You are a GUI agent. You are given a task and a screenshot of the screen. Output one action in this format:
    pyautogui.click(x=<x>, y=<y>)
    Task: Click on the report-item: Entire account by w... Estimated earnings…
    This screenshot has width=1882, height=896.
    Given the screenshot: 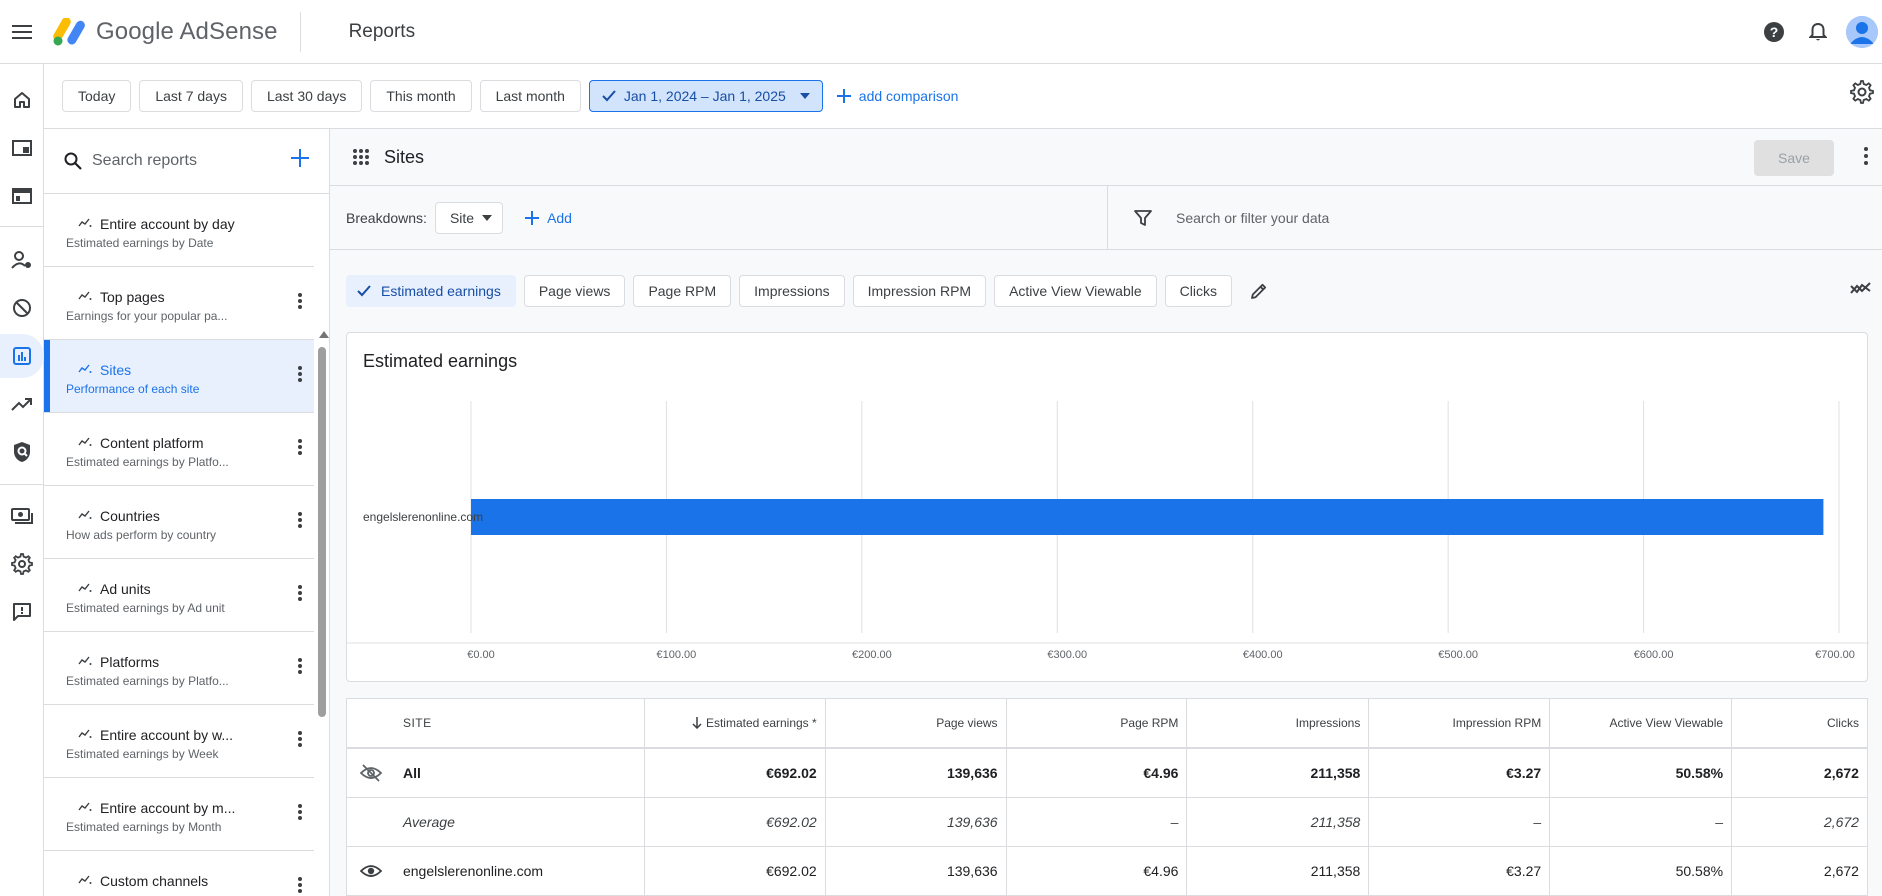 What is the action you would take?
    pyautogui.click(x=179, y=741)
    